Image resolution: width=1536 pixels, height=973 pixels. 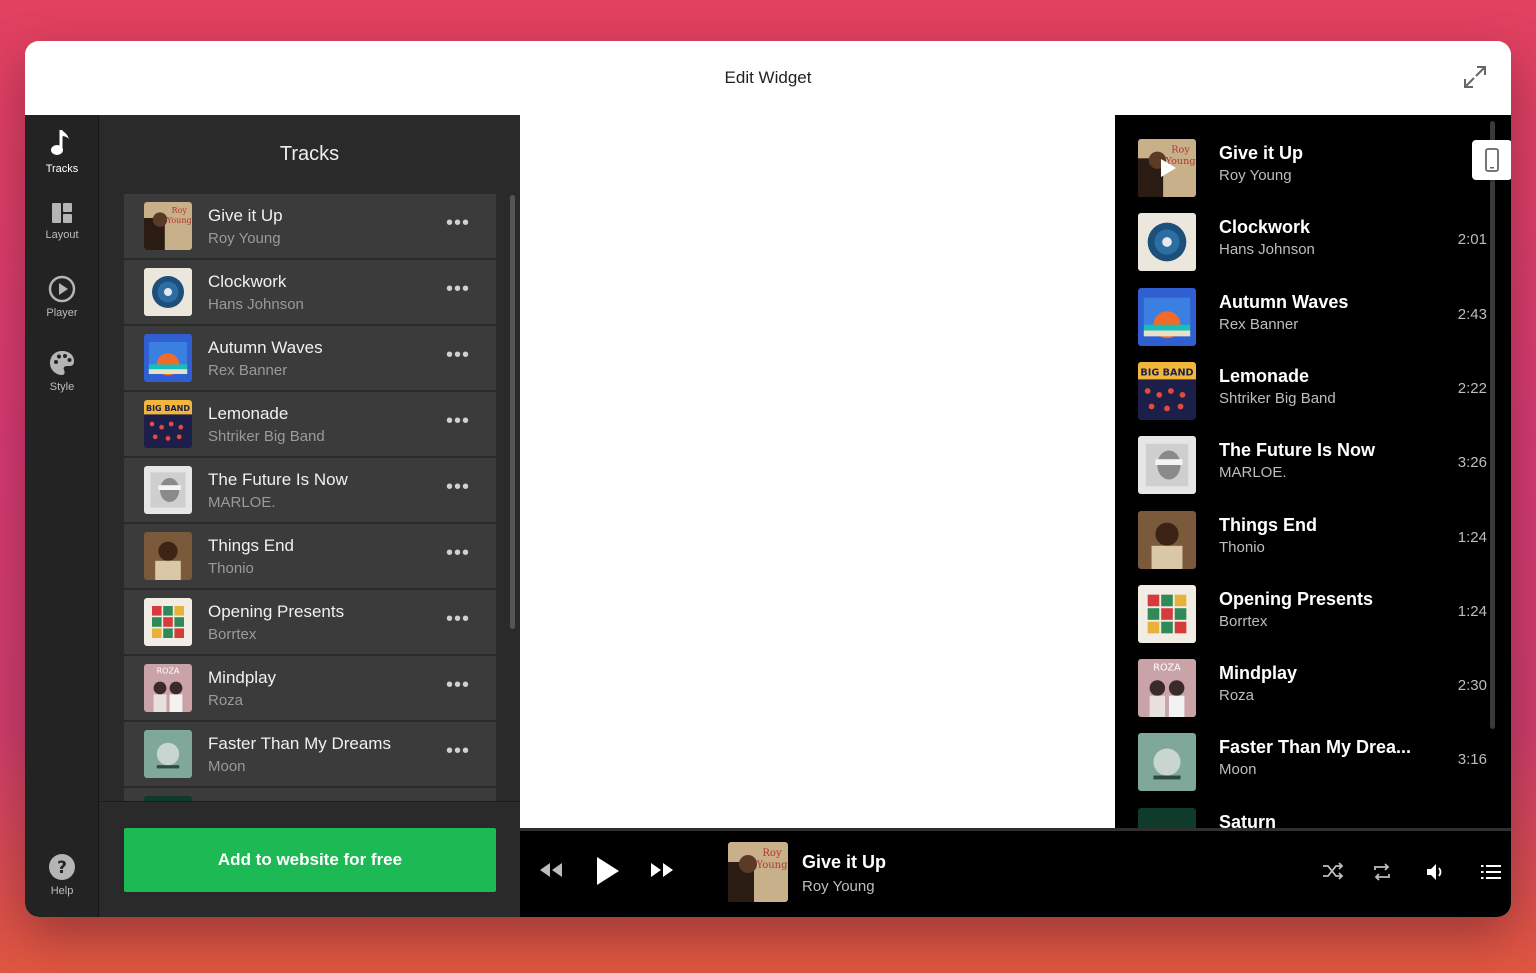 I want to click on repeat-button, so click(x=1382, y=872).